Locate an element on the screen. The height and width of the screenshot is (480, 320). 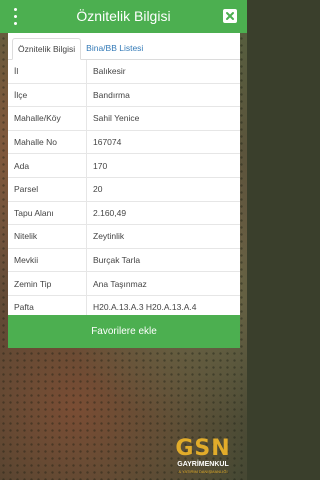
attribute-key: İlçe is located at coordinates (47, 94).